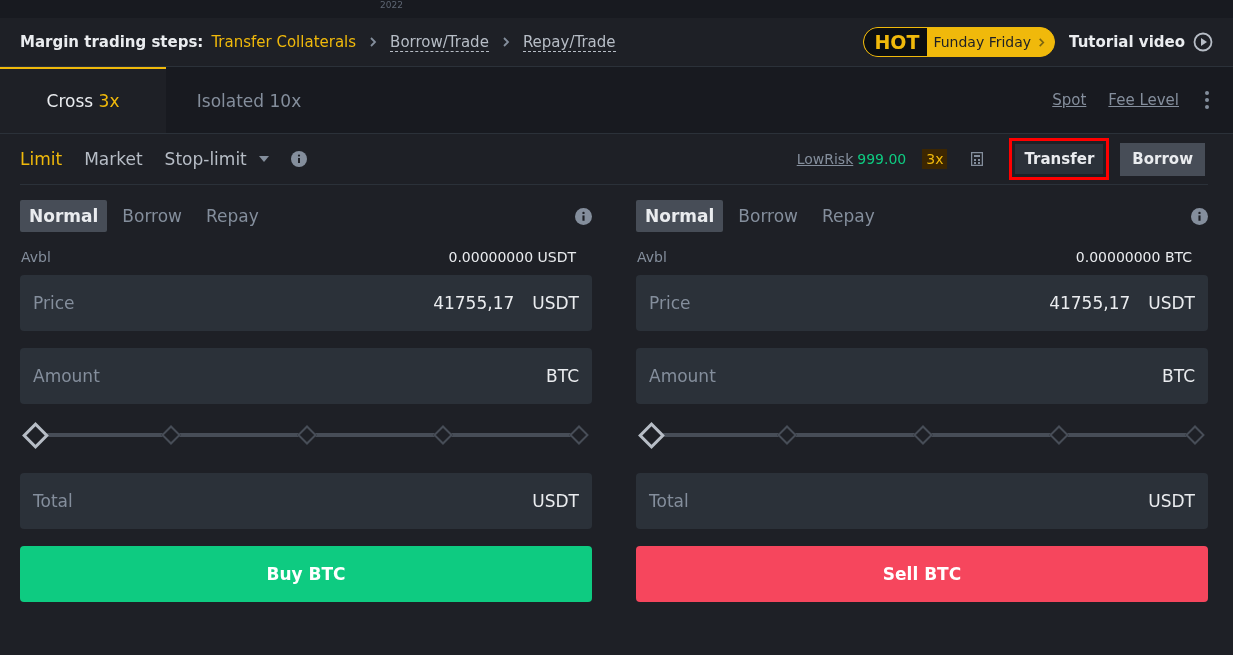 The height and width of the screenshot is (655, 1233). What do you see at coordinates (922, 574) in the screenshot?
I see `trade-button: Sell BTC` at bounding box center [922, 574].